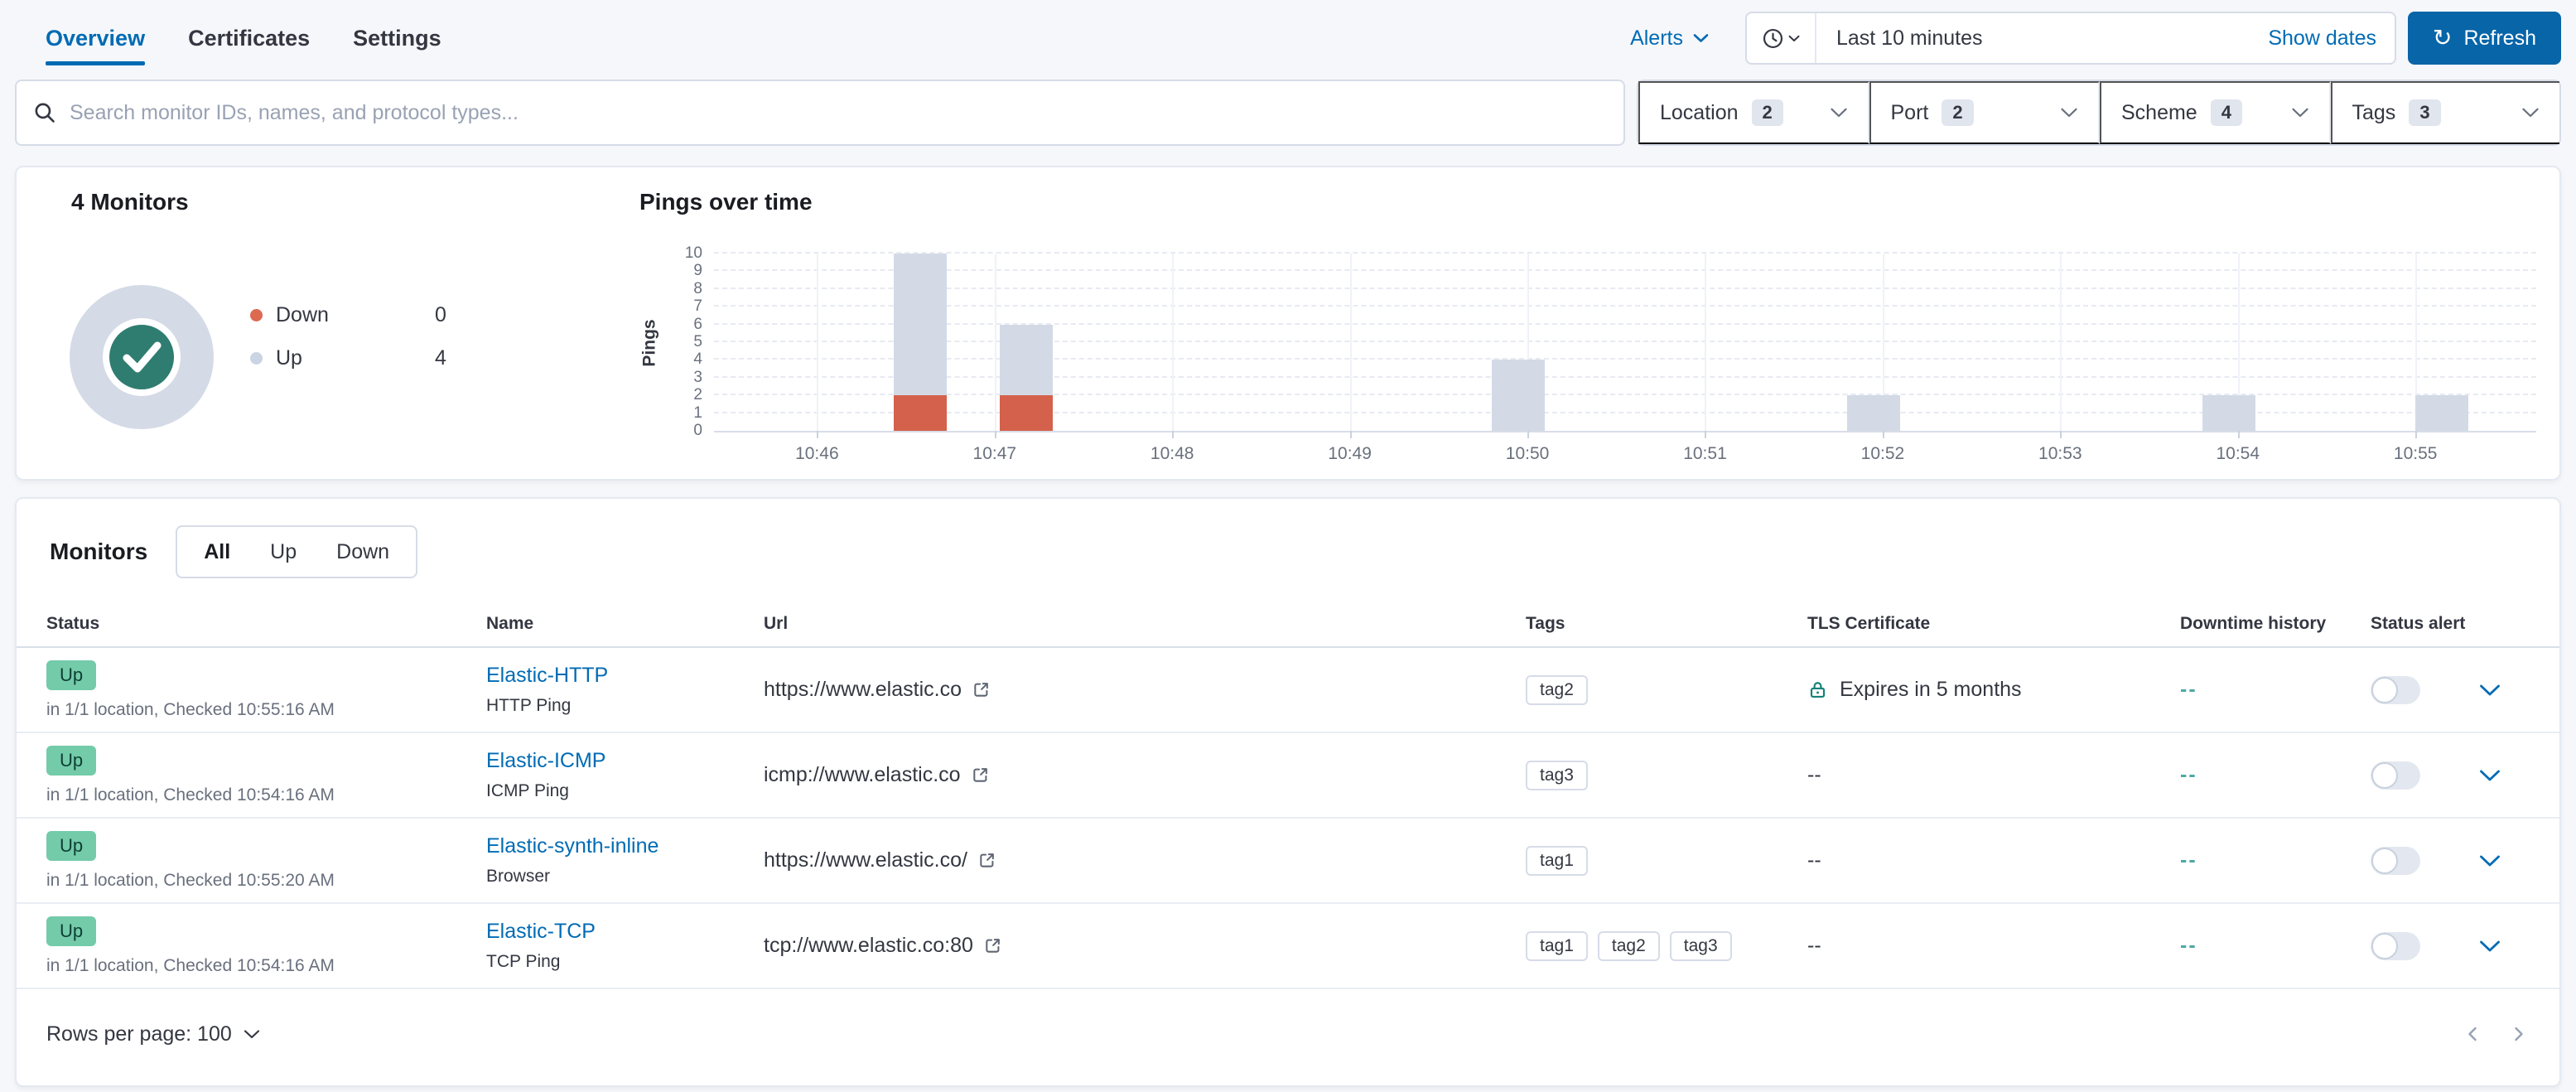 Image resolution: width=2576 pixels, height=1092 pixels. What do you see at coordinates (994, 453) in the screenshot?
I see `x-axis-tick-label: 10:47` at bounding box center [994, 453].